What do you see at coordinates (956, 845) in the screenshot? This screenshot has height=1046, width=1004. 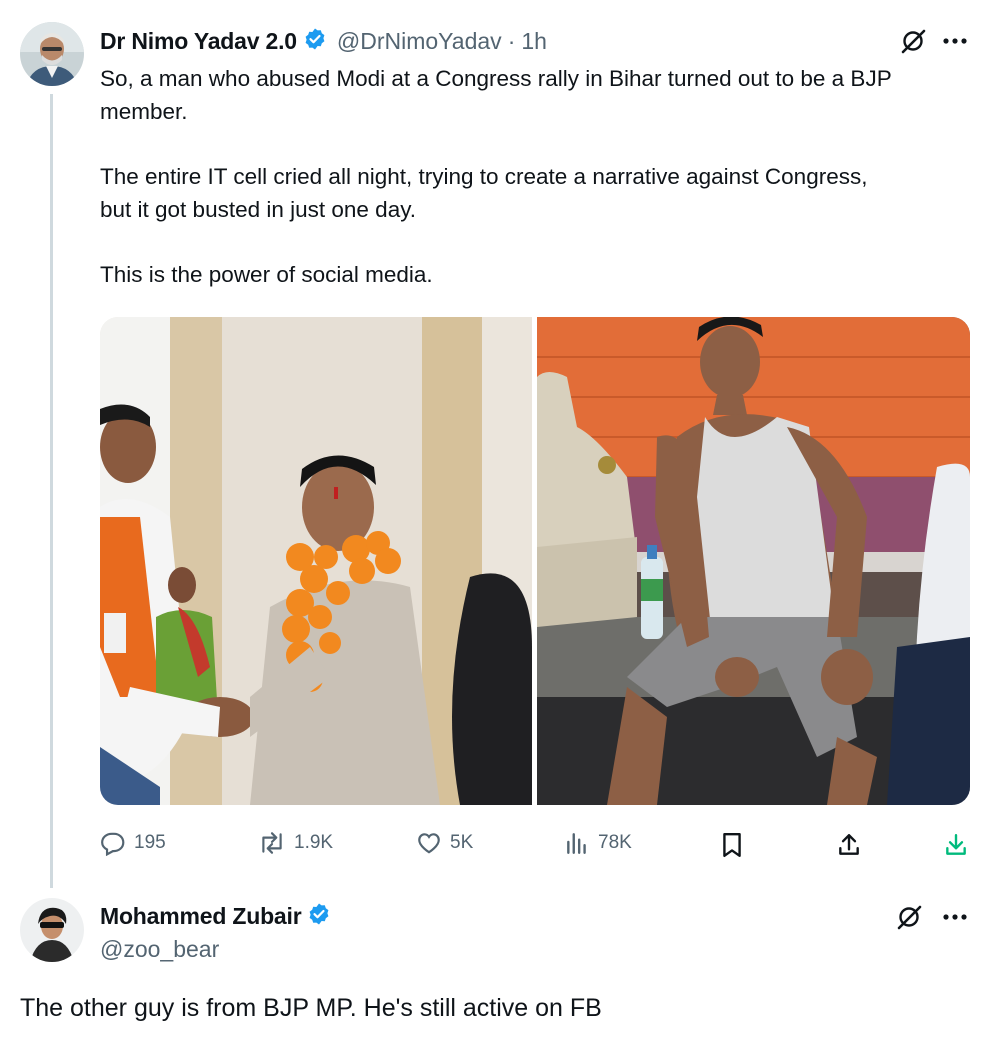 I see `download-icon` at bounding box center [956, 845].